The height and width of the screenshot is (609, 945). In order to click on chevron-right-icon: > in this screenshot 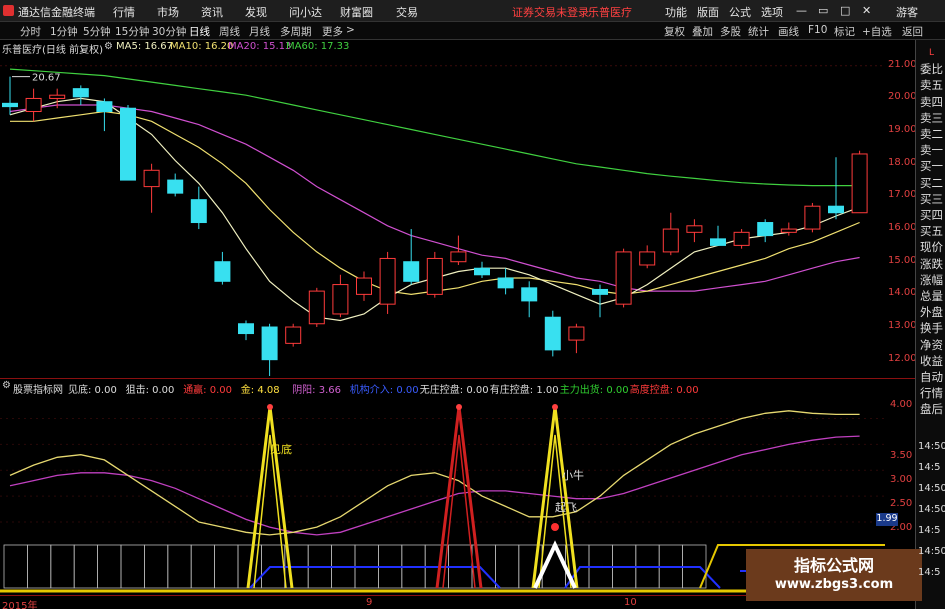, I will do `click(350, 30)`.